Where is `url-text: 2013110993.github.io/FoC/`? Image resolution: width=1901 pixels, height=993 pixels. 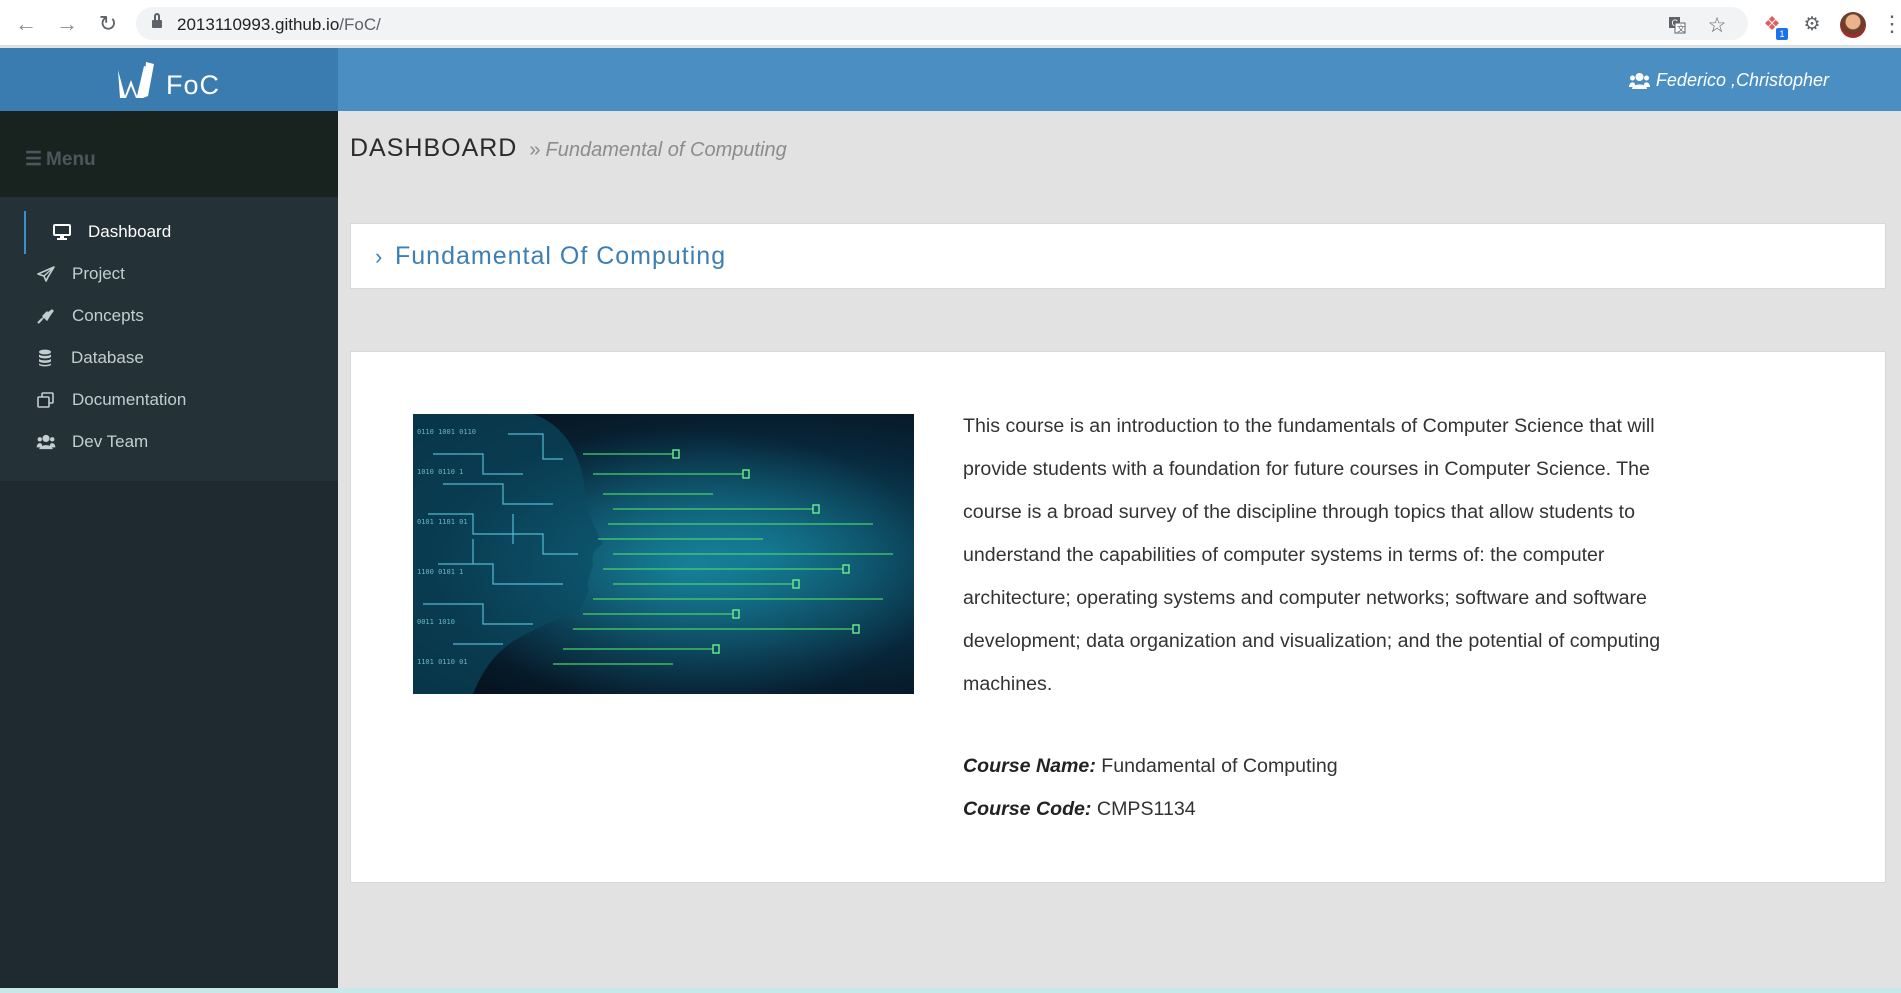 url-text: 2013110993.github.io/FoC/ is located at coordinates (279, 25).